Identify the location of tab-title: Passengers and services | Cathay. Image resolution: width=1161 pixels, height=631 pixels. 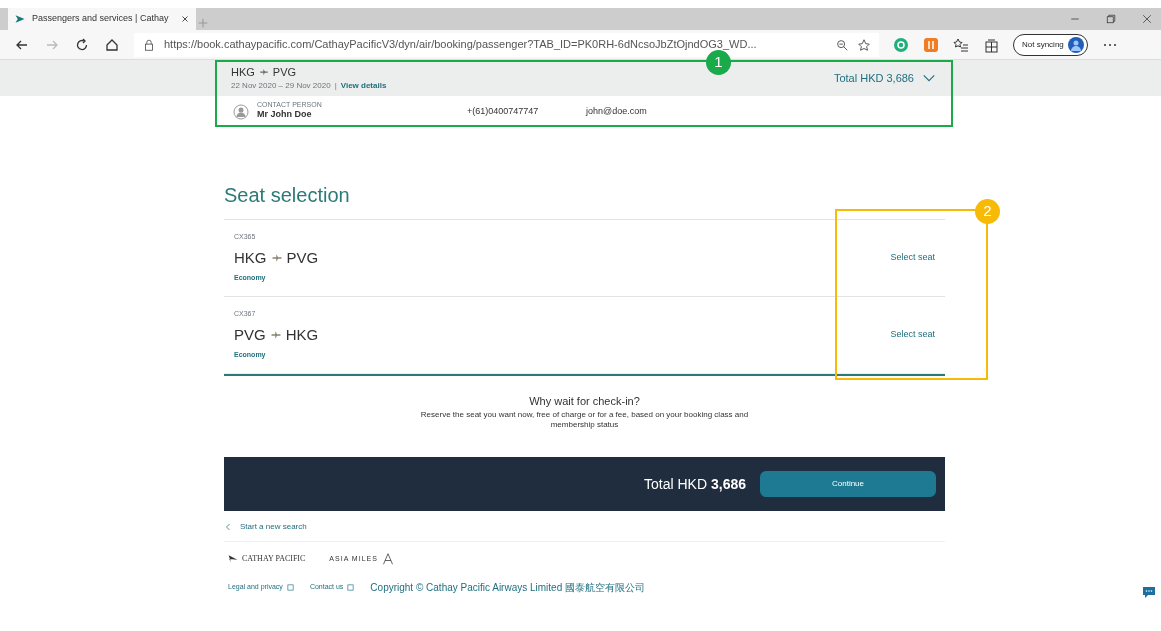
(101, 19).